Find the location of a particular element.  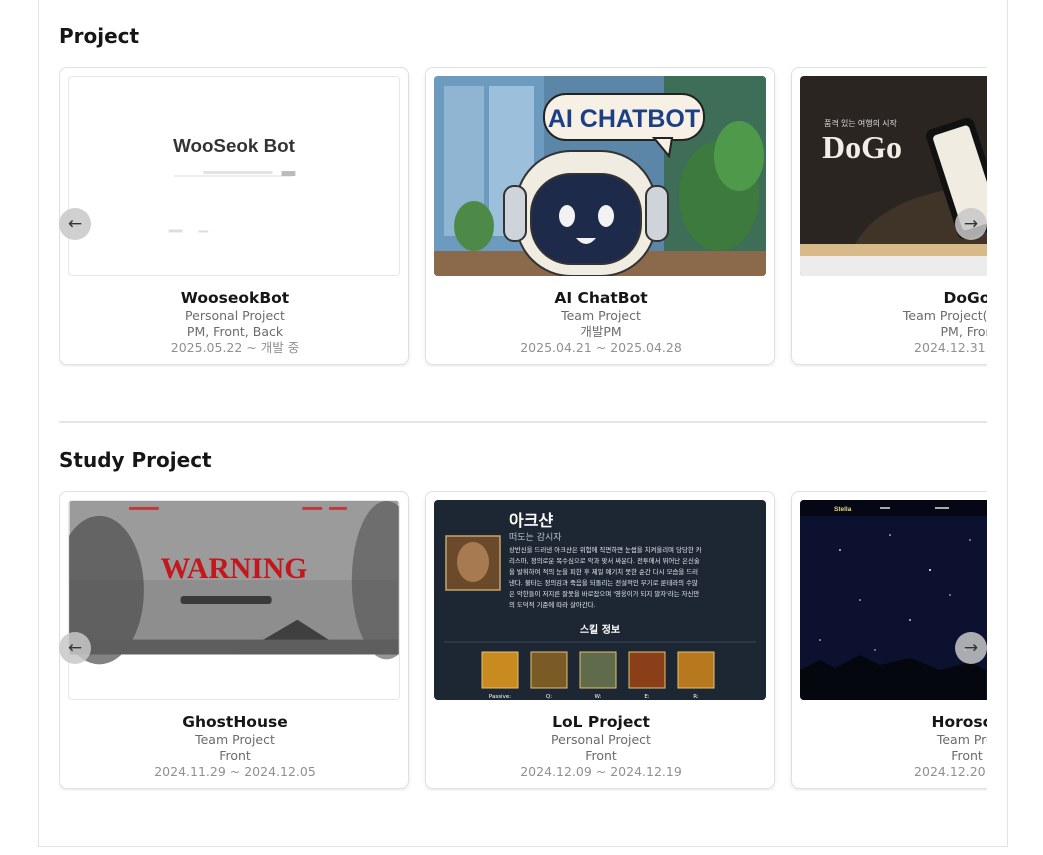

thumb-title: DoGo is located at coordinates (862, 147).